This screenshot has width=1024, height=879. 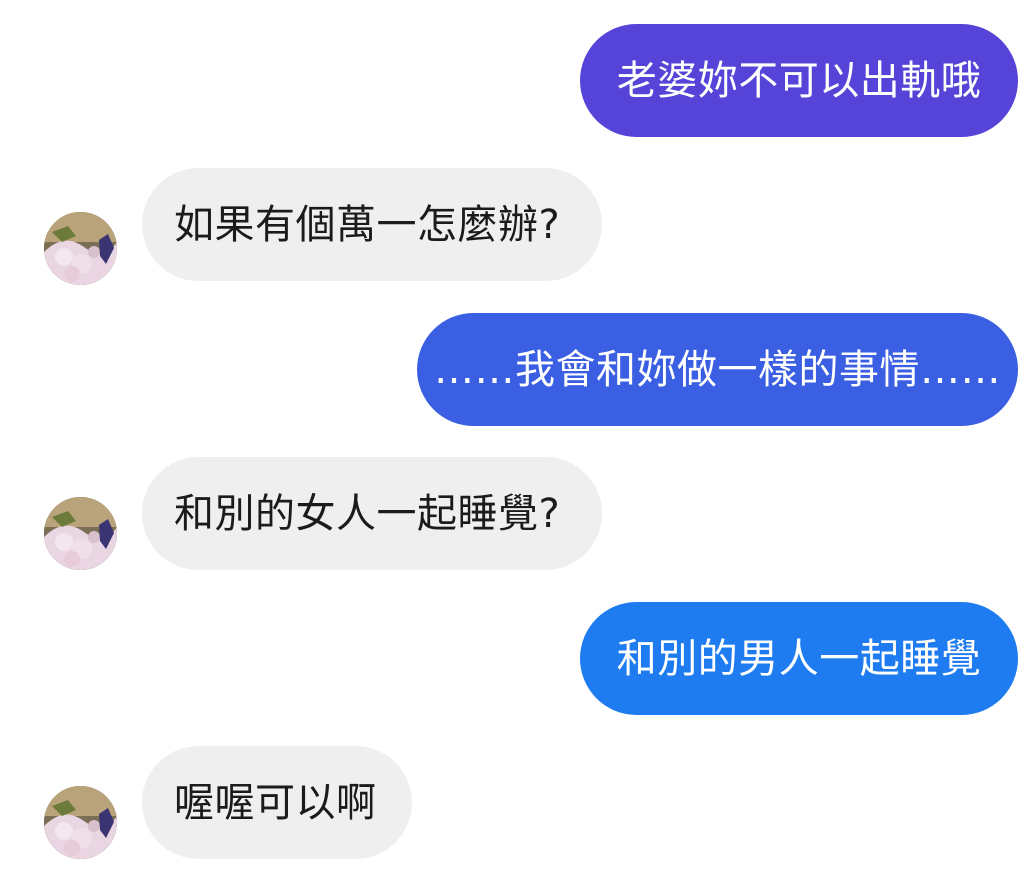 I want to click on outgoing-message-bubble: 老婆妳不可以出軌哦, so click(x=799, y=80).